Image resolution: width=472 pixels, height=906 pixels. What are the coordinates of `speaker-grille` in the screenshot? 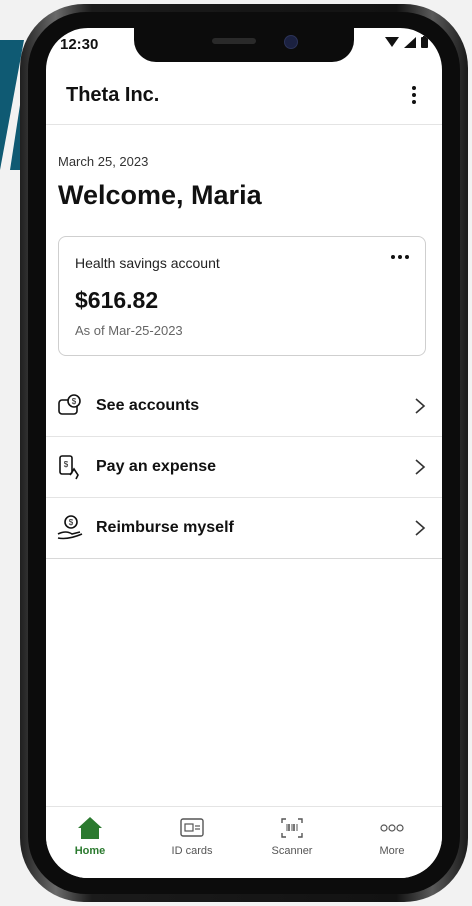 It's located at (234, 41).